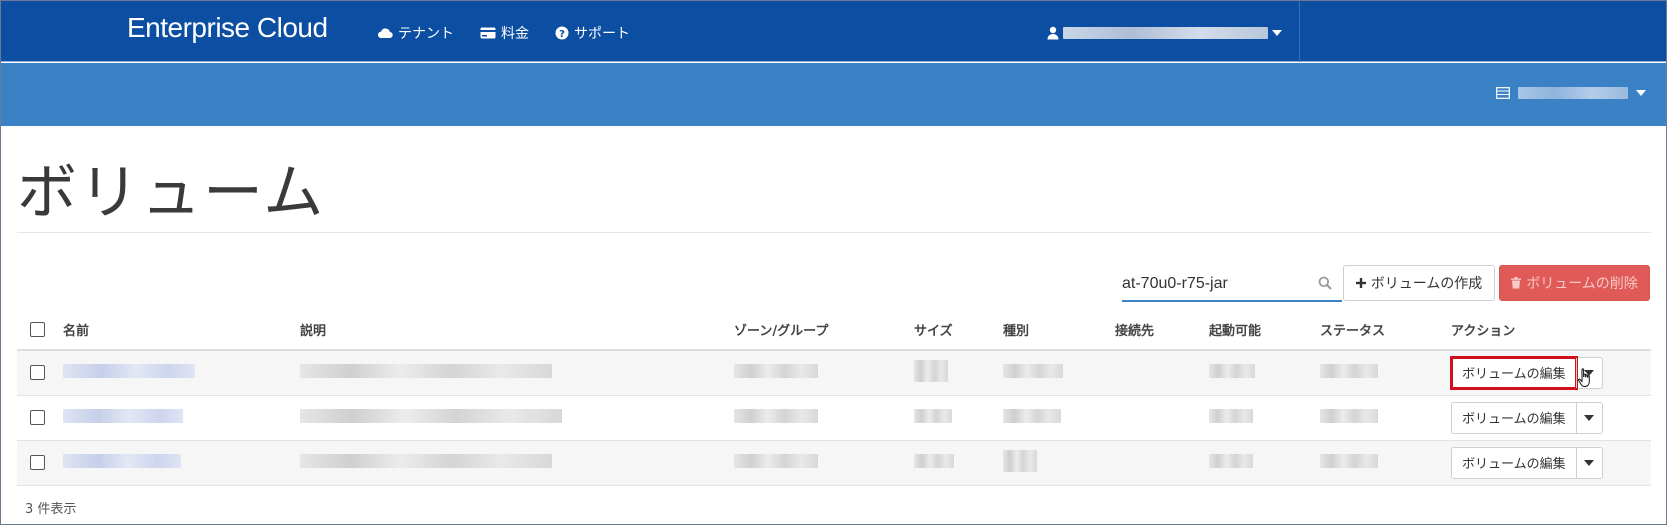 The height and width of the screenshot is (525, 1667). What do you see at coordinates (1503, 93) in the screenshot?
I see `server-icon` at bounding box center [1503, 93].